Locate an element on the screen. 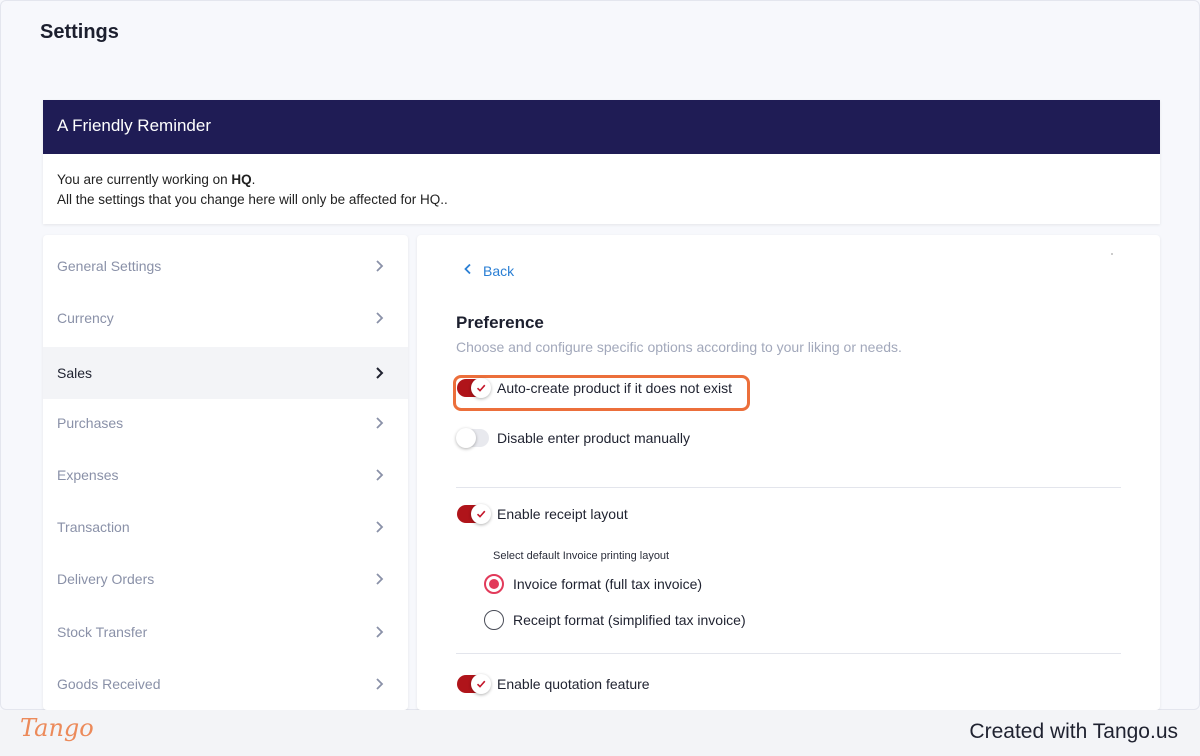 The width and height of the screenshot is (1200, 756). sidebar-item-purchases: Purchases is located at coordinates (225, 423).